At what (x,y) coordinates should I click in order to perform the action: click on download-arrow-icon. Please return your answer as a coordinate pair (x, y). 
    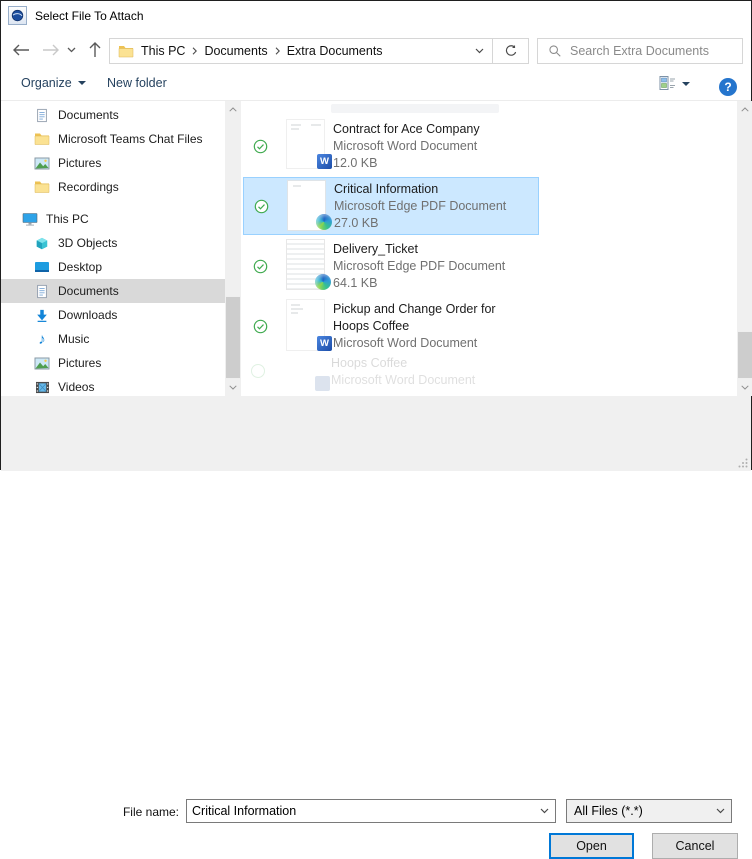
    Looking at the image, I should click on (42, 315).